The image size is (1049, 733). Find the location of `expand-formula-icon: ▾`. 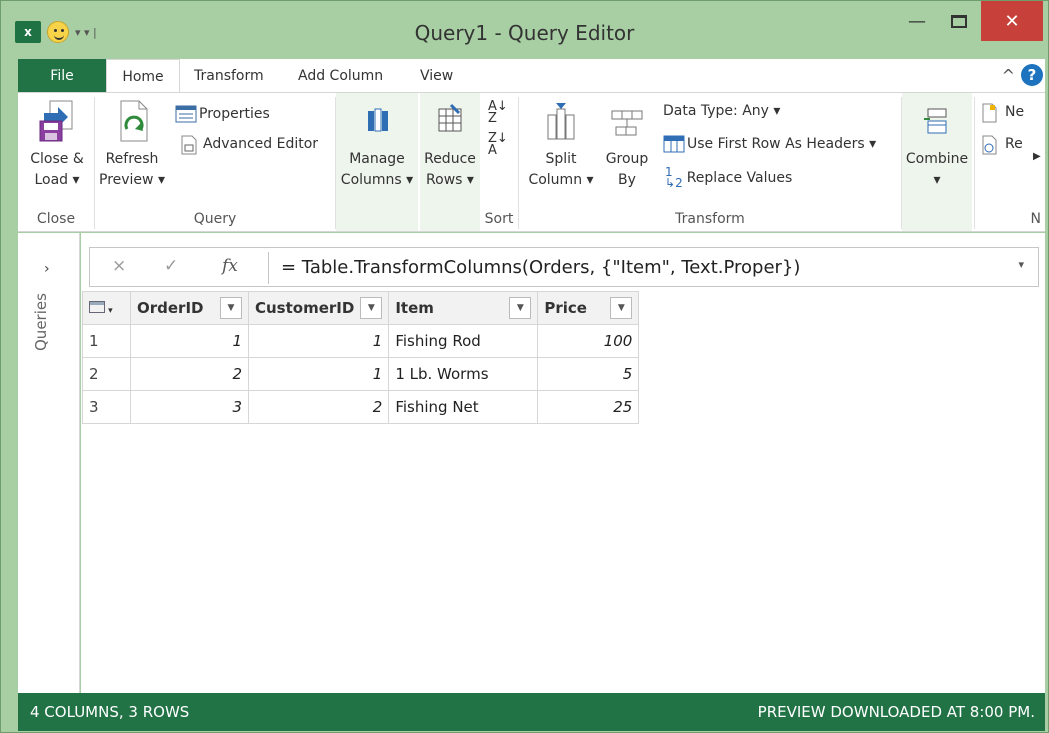

expand-formula-icon: ▾ is located at coordinates (1021, 264).